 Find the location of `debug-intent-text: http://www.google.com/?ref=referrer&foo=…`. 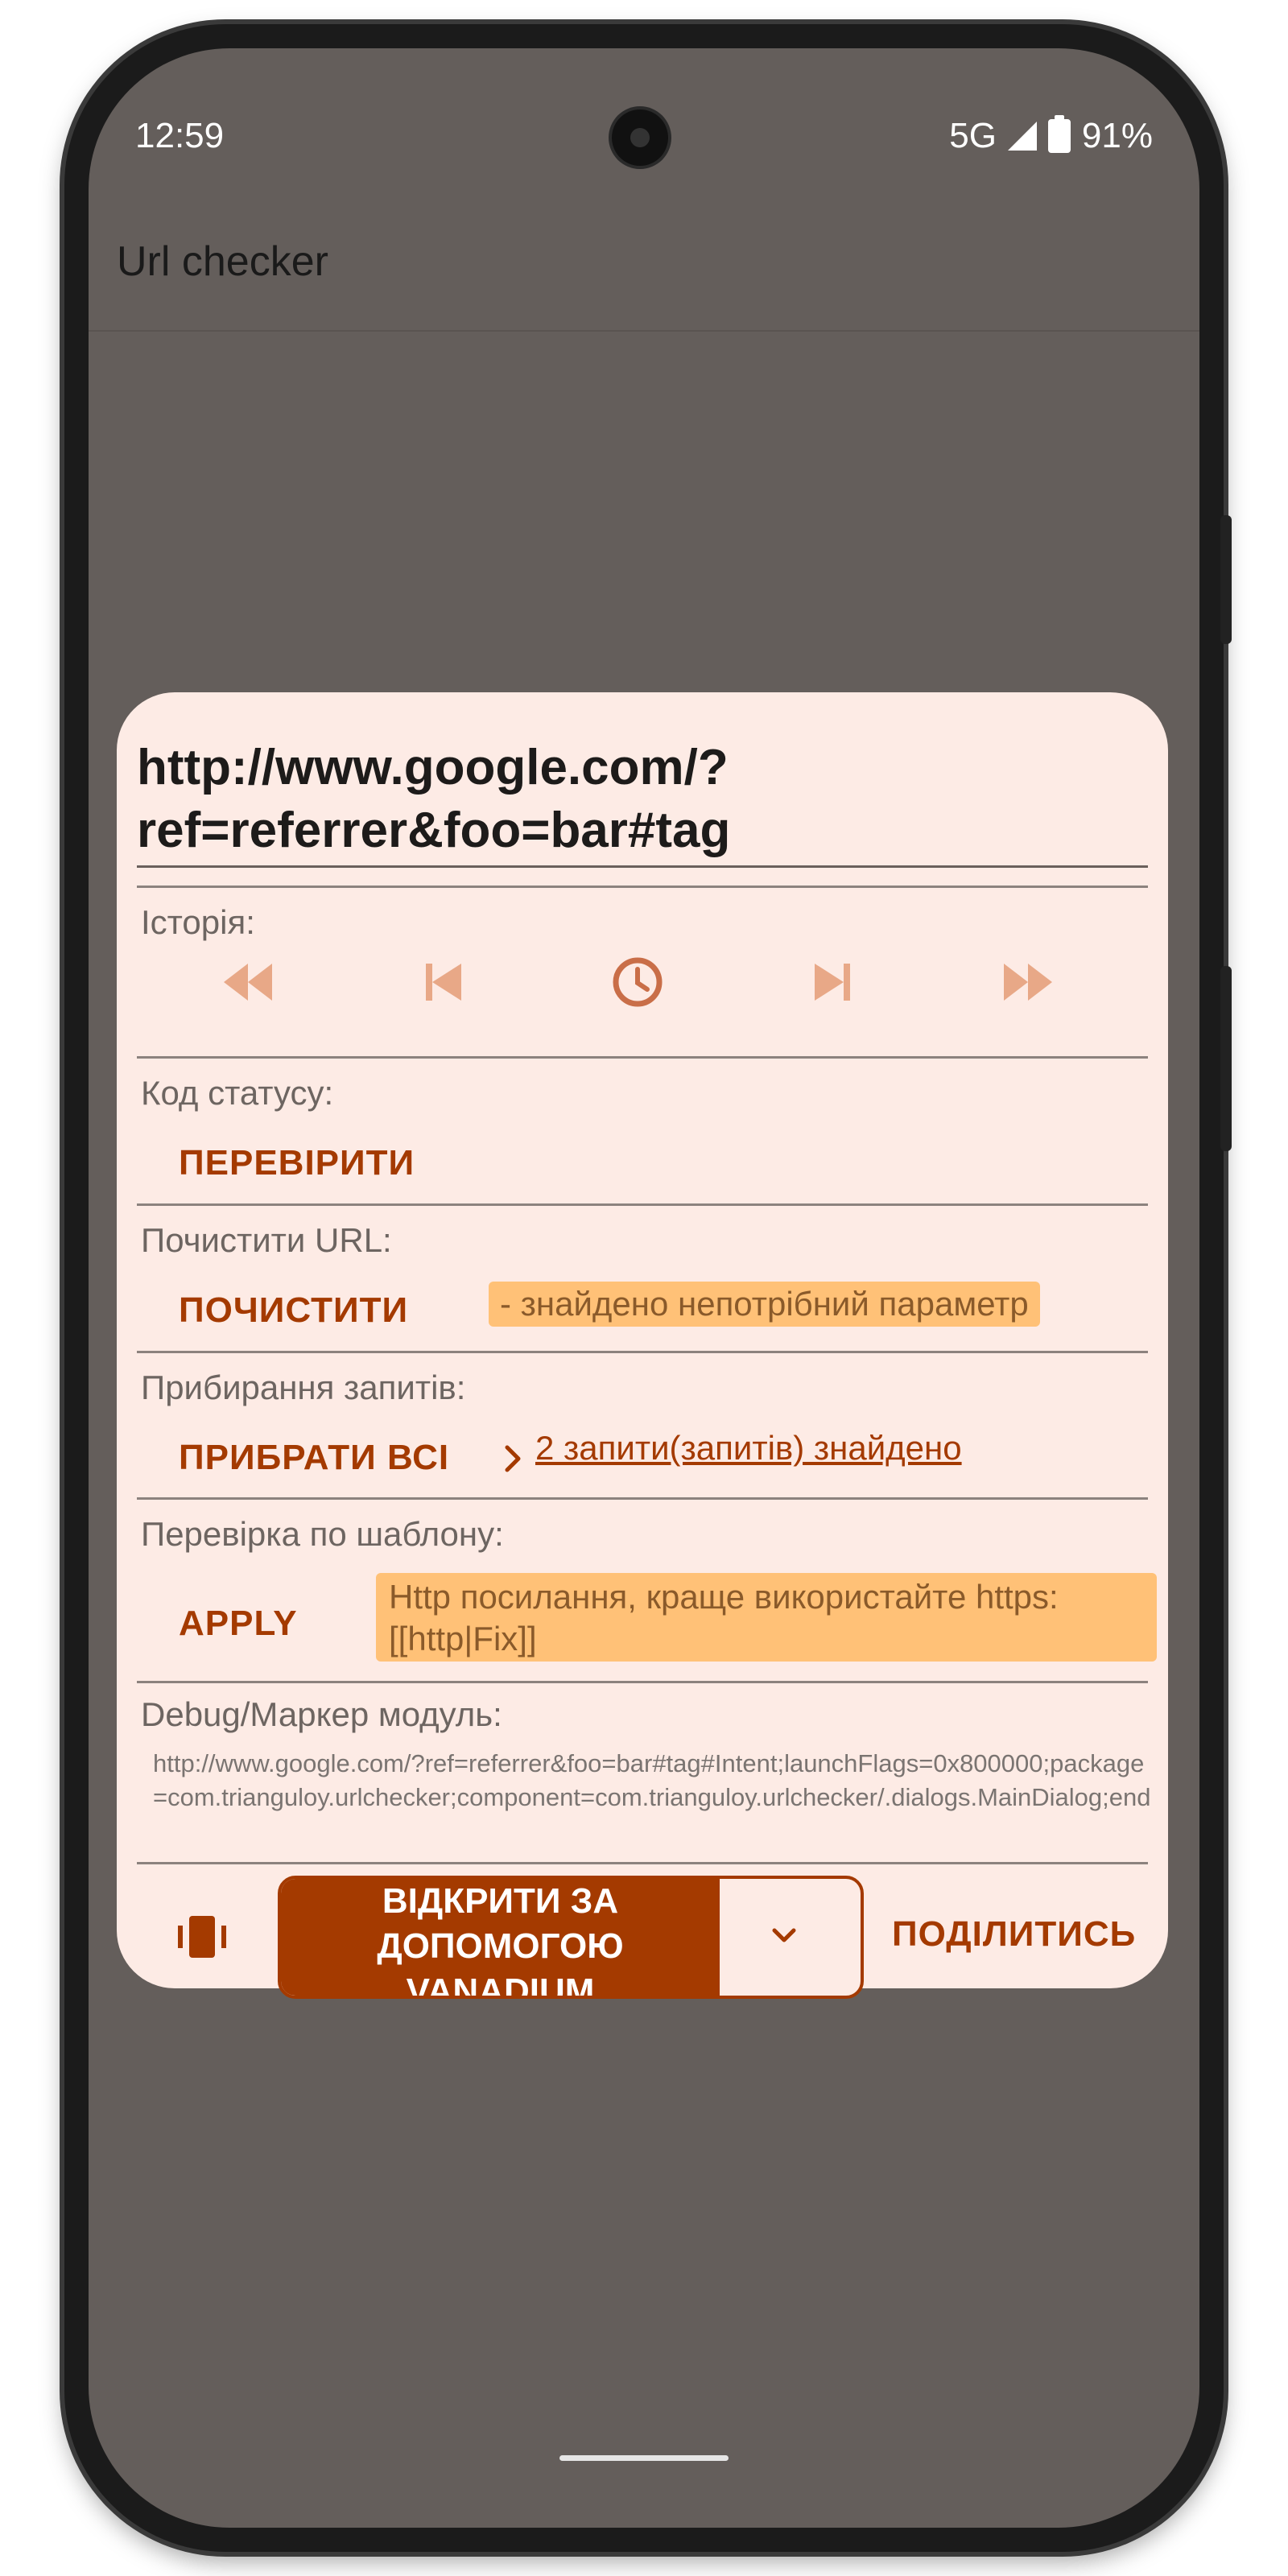

debug-intent-text: http://www.google.com/?ref=referrer&foo=… is located at coordinates (652, 1780).